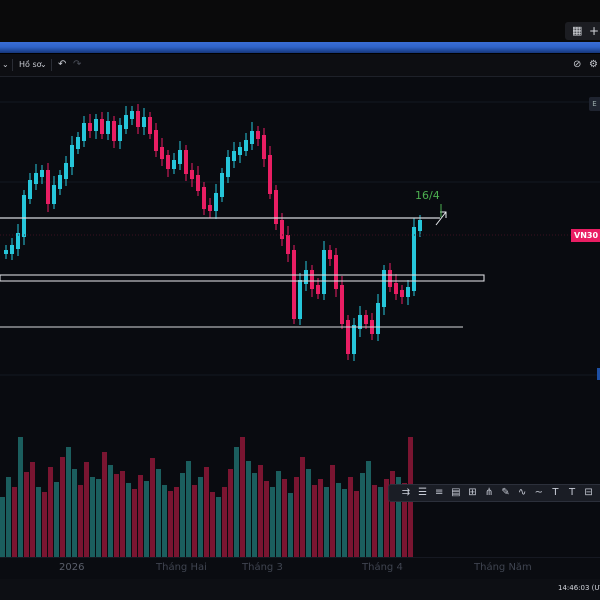 The height and width of the screenshot is (600, 600). I want to click on window-actions: ▦ +, so click(582, 31).